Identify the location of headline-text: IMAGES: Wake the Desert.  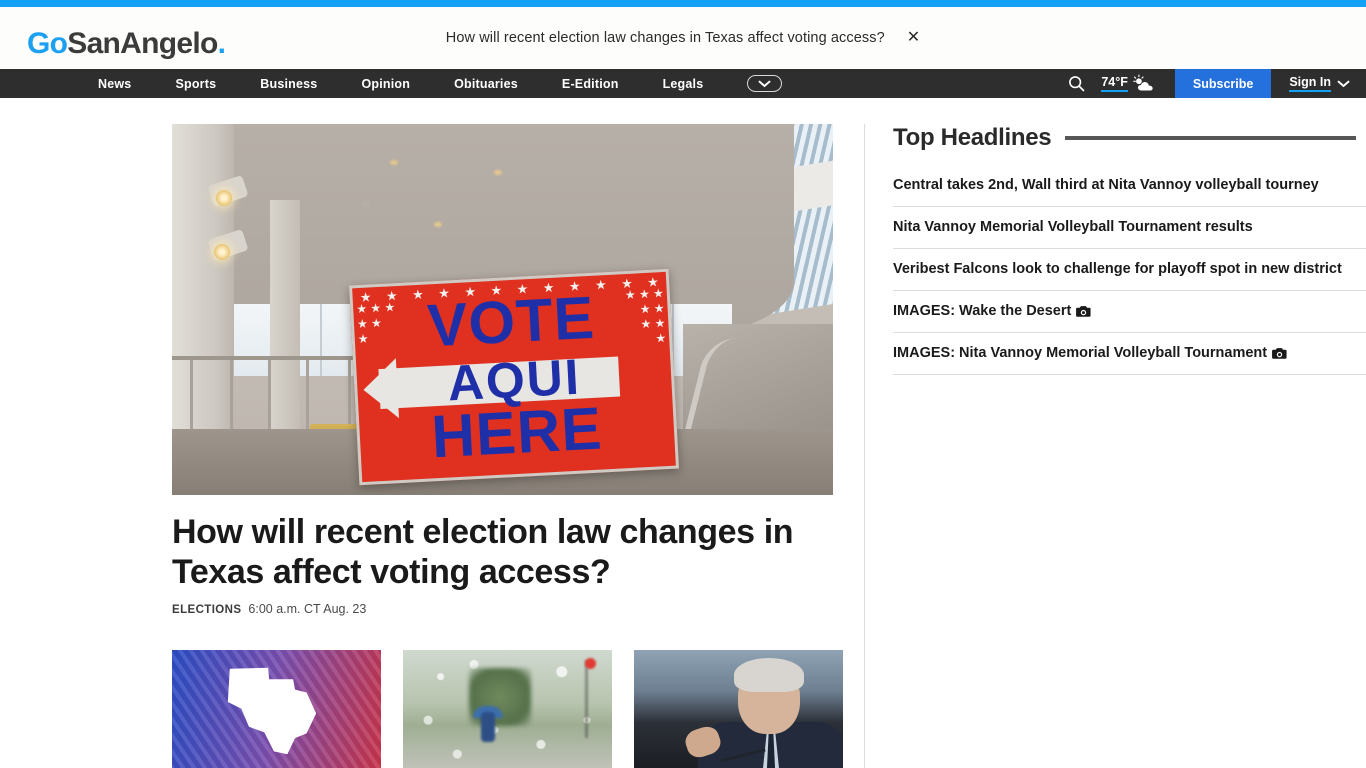
(982, 311).